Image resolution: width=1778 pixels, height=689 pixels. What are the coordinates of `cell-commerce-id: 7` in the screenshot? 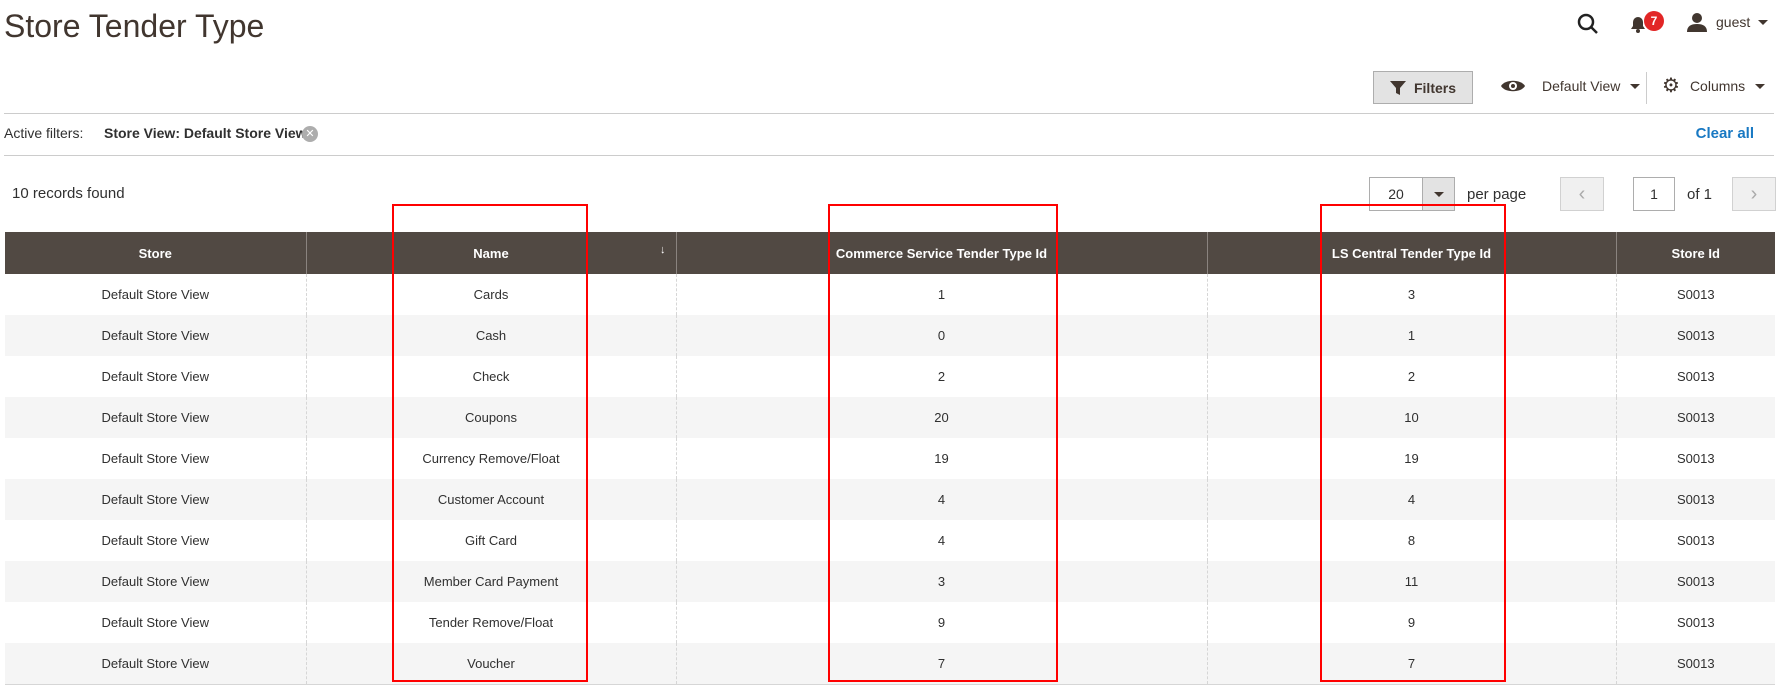 It's located at (941, 664).